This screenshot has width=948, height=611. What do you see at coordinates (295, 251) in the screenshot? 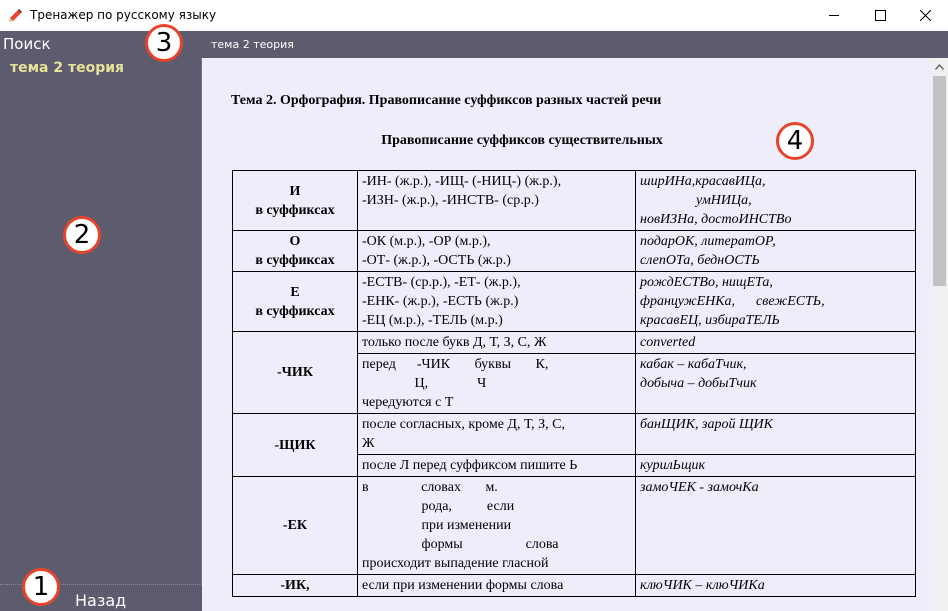
I see `suffix-cell: О в суффиксах` at bounding box center [295, 251].